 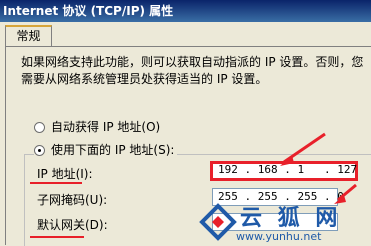 What do you see at coordinates (106, 127) in the screenshot?
I see `auto-ip-label: 自动获得 IP 地址(O)` at bounding box center [106, 127].